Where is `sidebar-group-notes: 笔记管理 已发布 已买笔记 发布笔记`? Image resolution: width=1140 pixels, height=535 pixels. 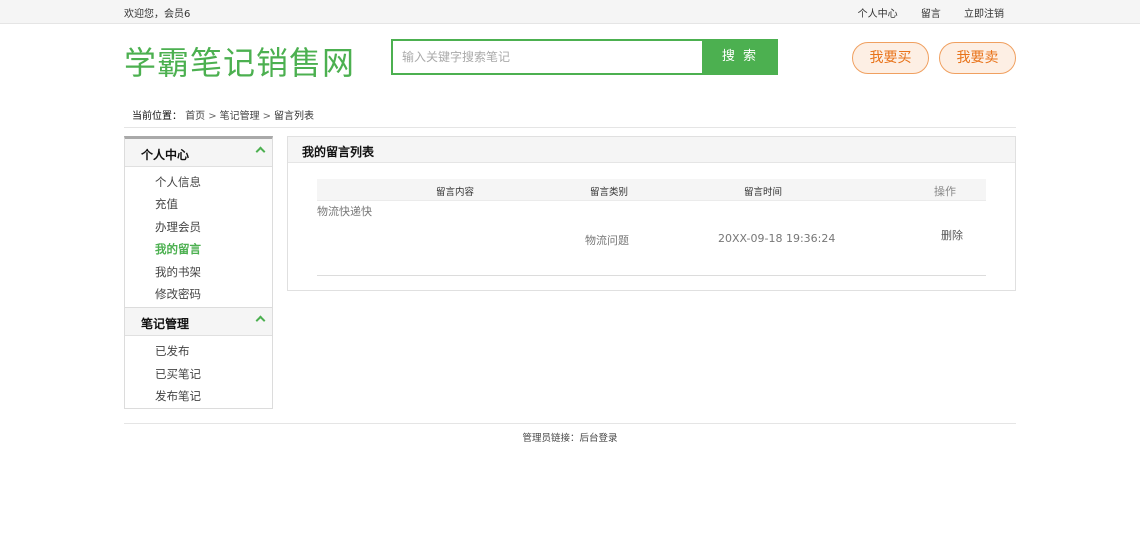 sidebar-group-notes: 笔记管理 已发布 已买笔记 发布笔记 is located at coordinates (198, 358).